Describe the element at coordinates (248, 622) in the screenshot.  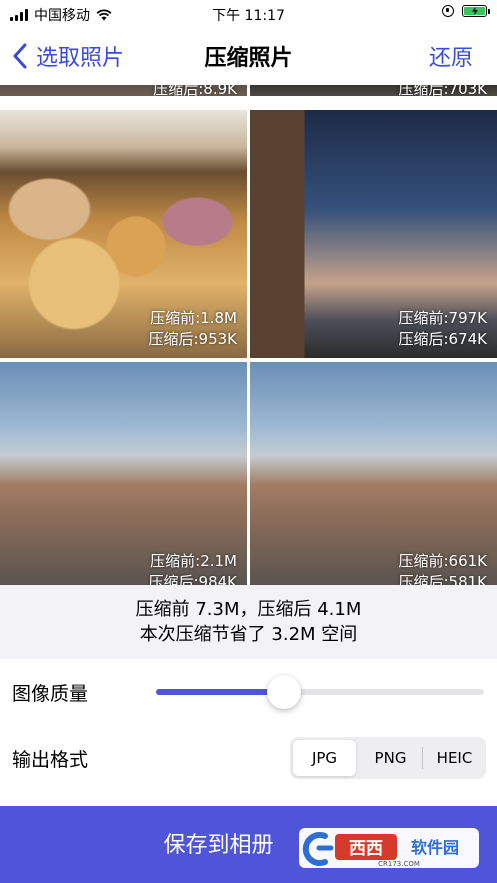
I see `compression-summary: 压缩前 7.3M，压缩后 4.1M 本次压缩节省了 3.2M 空间` at that location.